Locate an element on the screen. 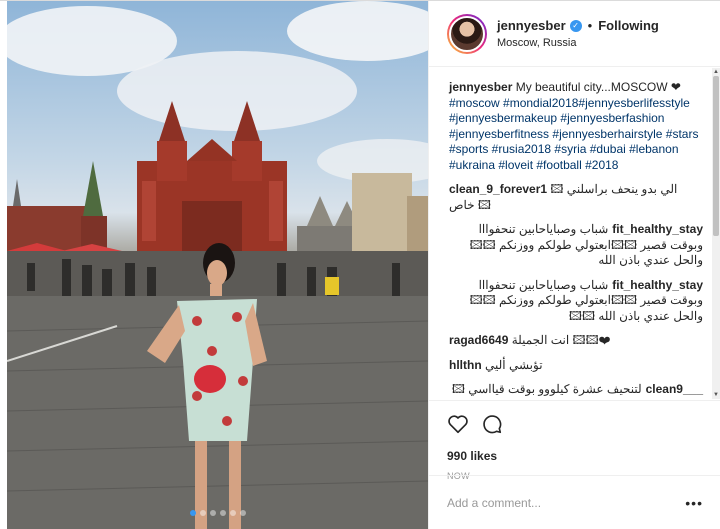  comment-item: hllthn تؤبشي أليي is located at coordinates (576, 366).